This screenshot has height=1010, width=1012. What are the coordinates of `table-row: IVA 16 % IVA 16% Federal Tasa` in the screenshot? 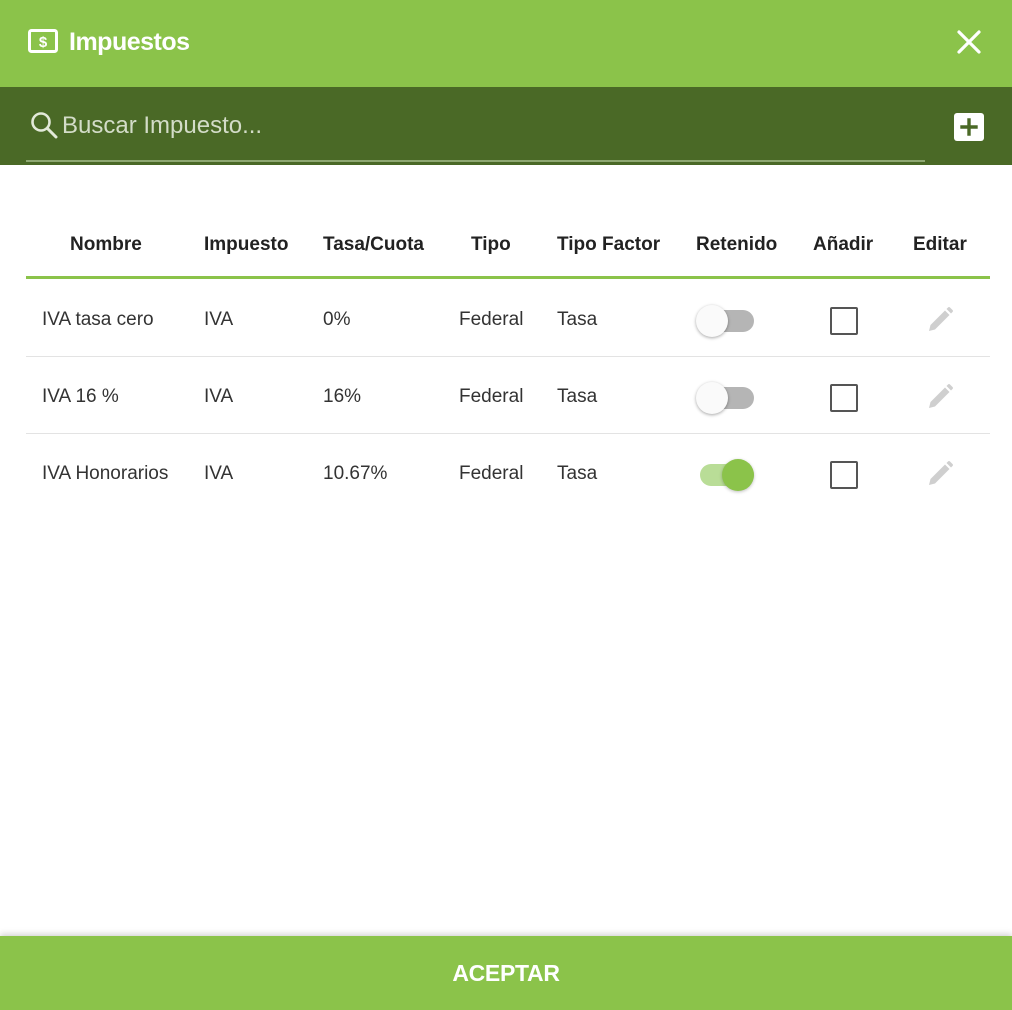 It's located at (508, 395).